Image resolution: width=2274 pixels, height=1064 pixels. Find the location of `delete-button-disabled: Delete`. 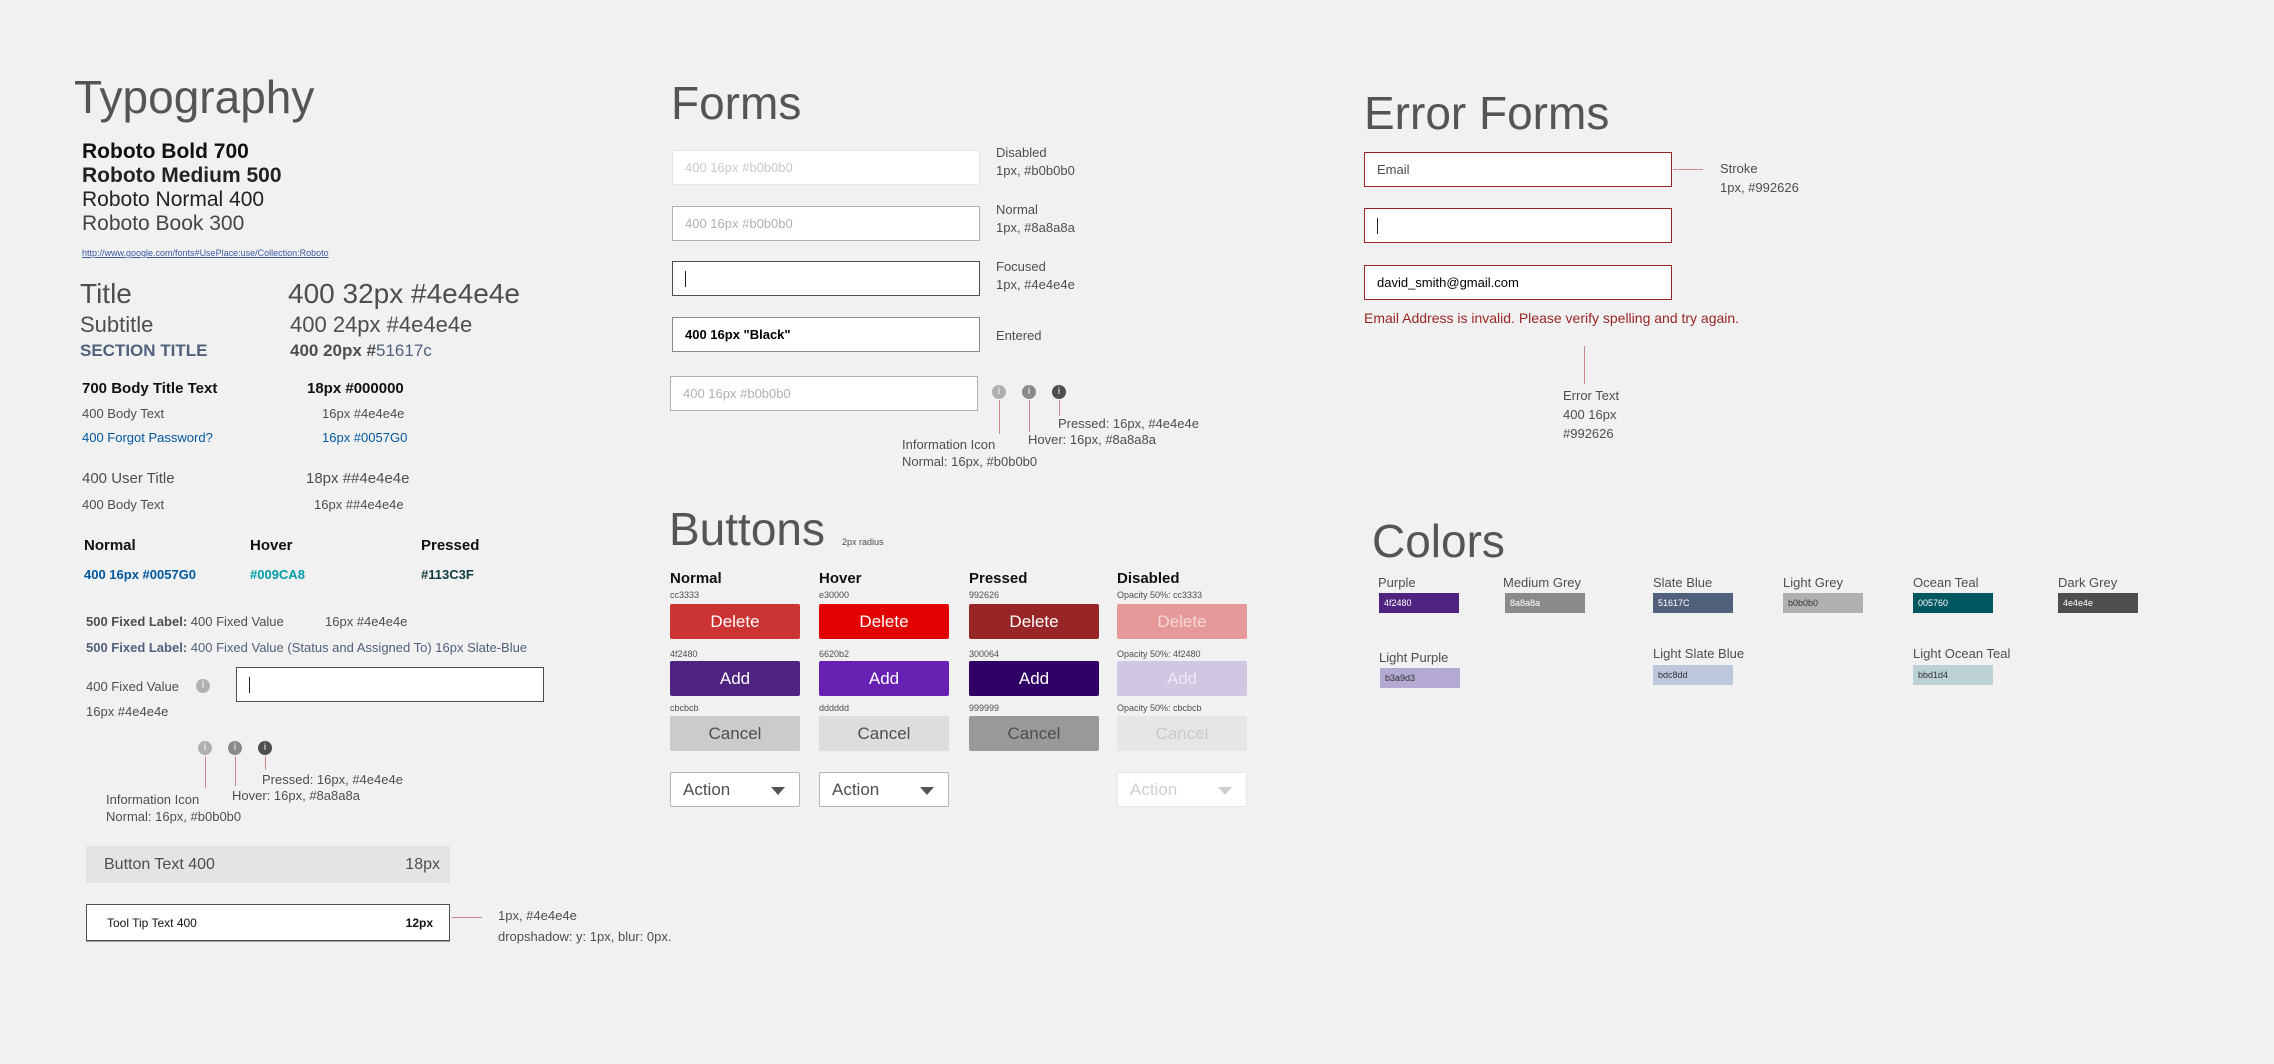

delete-button-disabled: Delete is located at coordinates (1182, 621).